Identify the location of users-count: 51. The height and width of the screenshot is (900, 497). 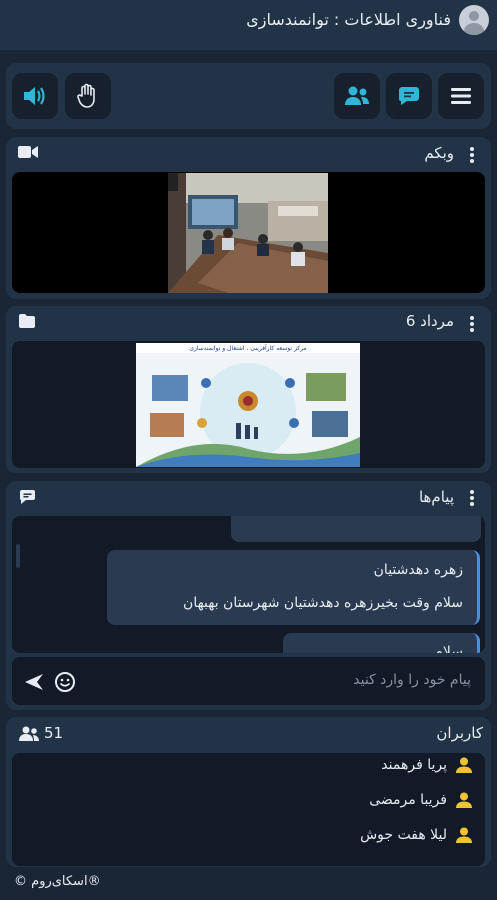
(54, 733).